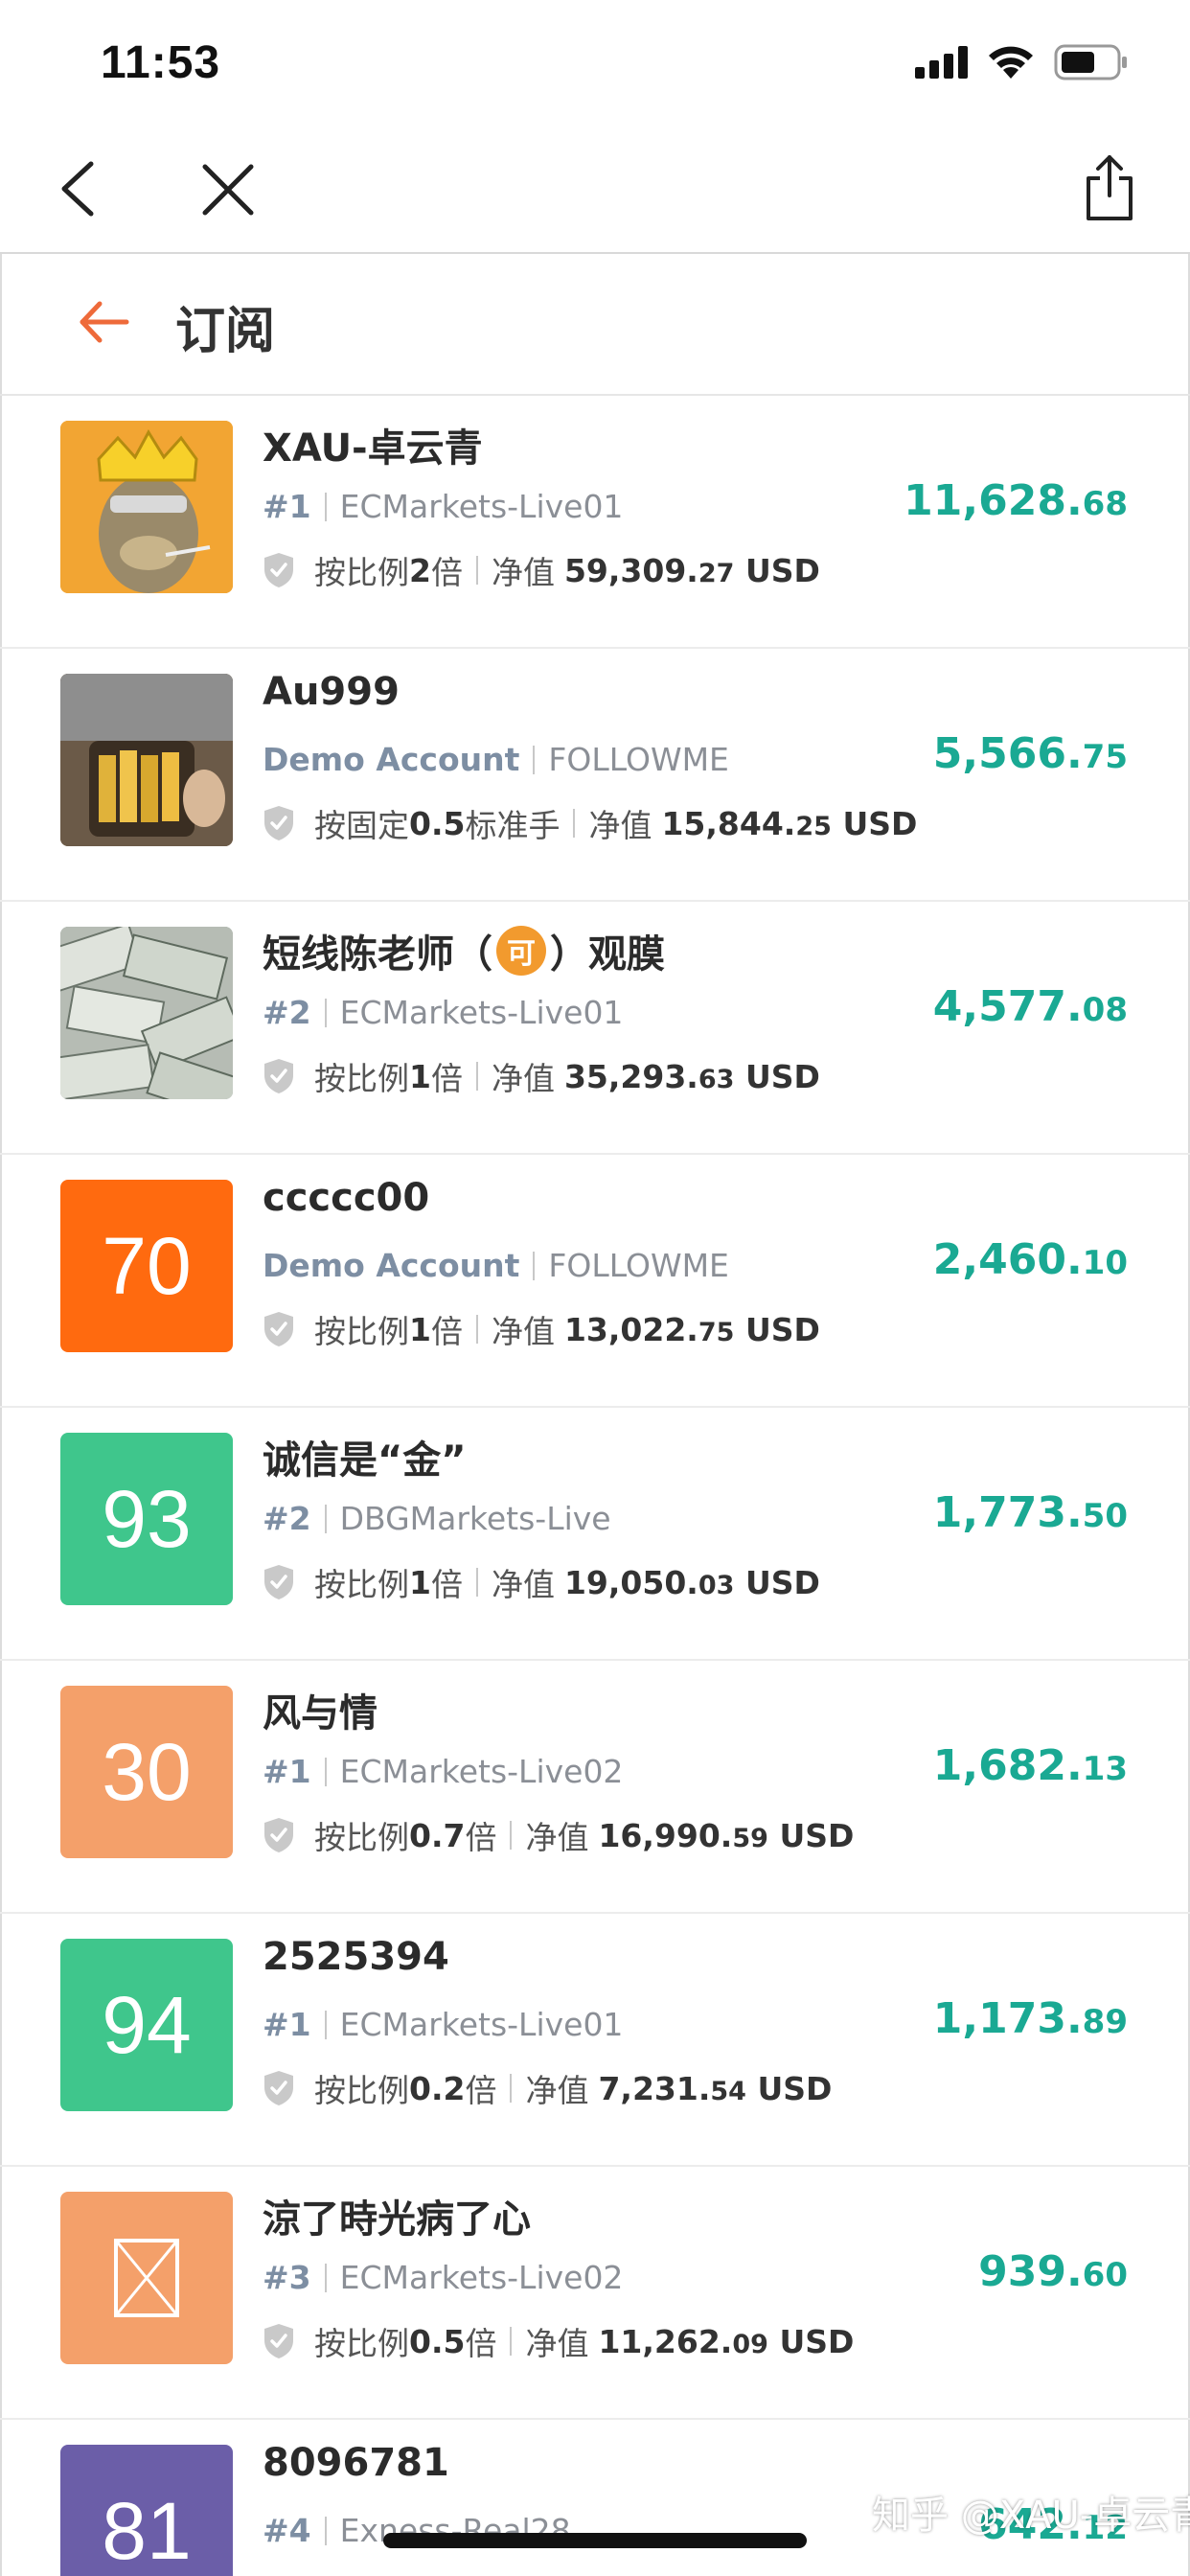  Describe the element at coordinates (365, 1460) in the screenshot. I see `trader-name: 诚信是“金”` at that location.